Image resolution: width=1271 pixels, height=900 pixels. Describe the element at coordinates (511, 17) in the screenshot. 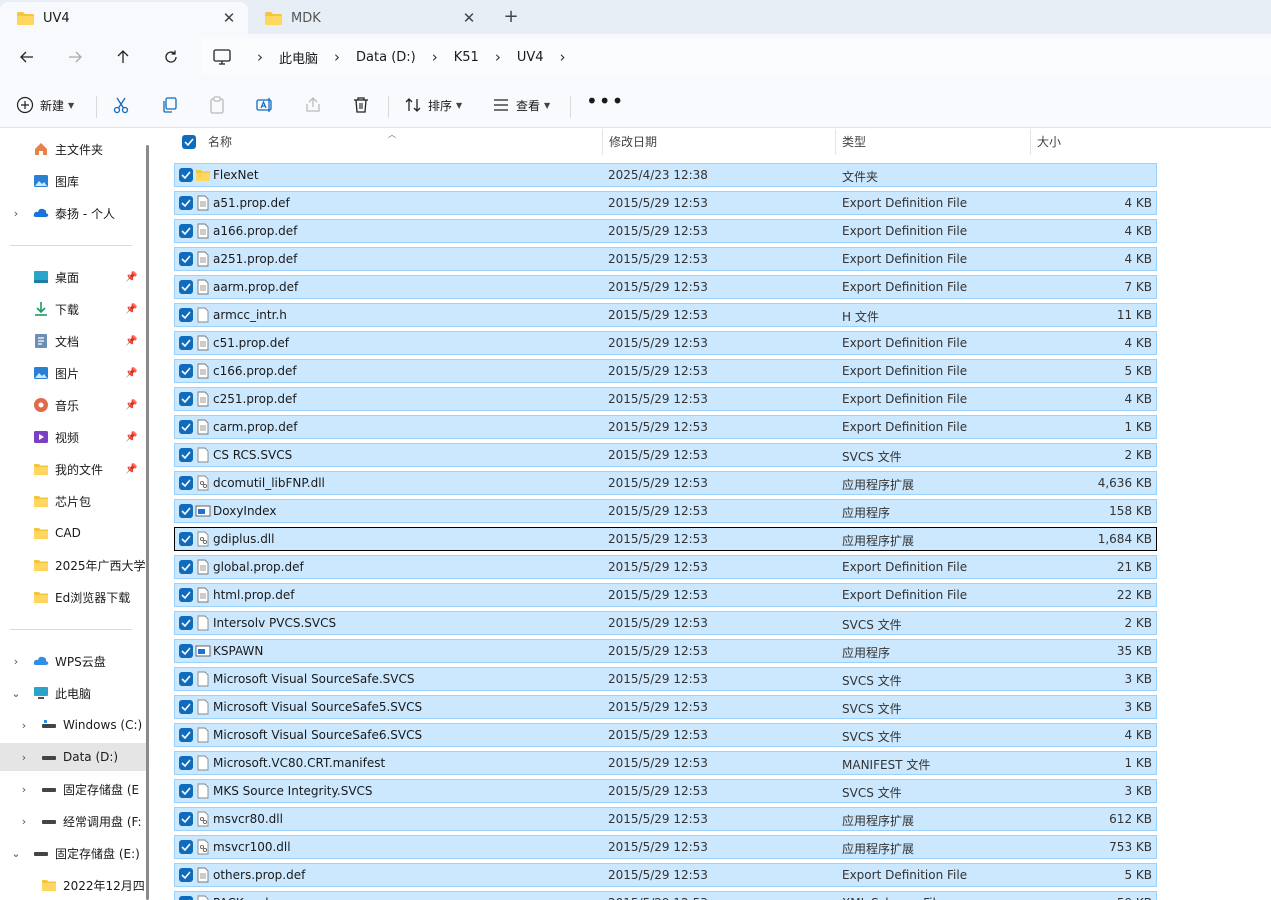

I see `new-tab-icon: +` at that location.